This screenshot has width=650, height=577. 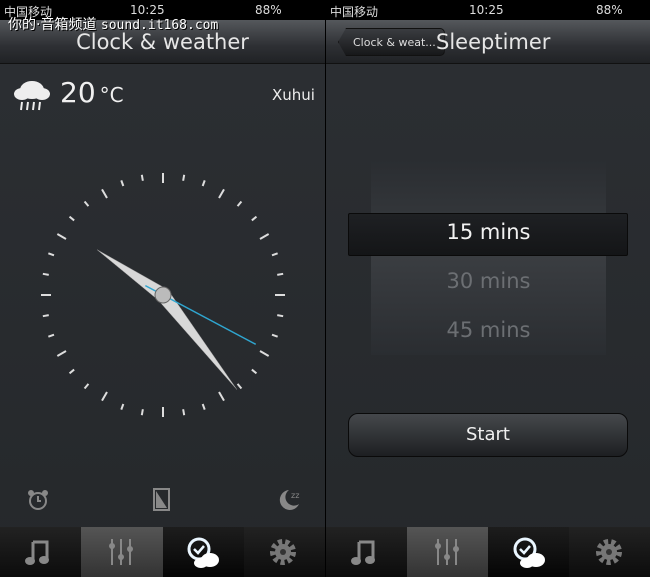 I want to click on picker-option: 15 mins, so click(x=488, y=232).